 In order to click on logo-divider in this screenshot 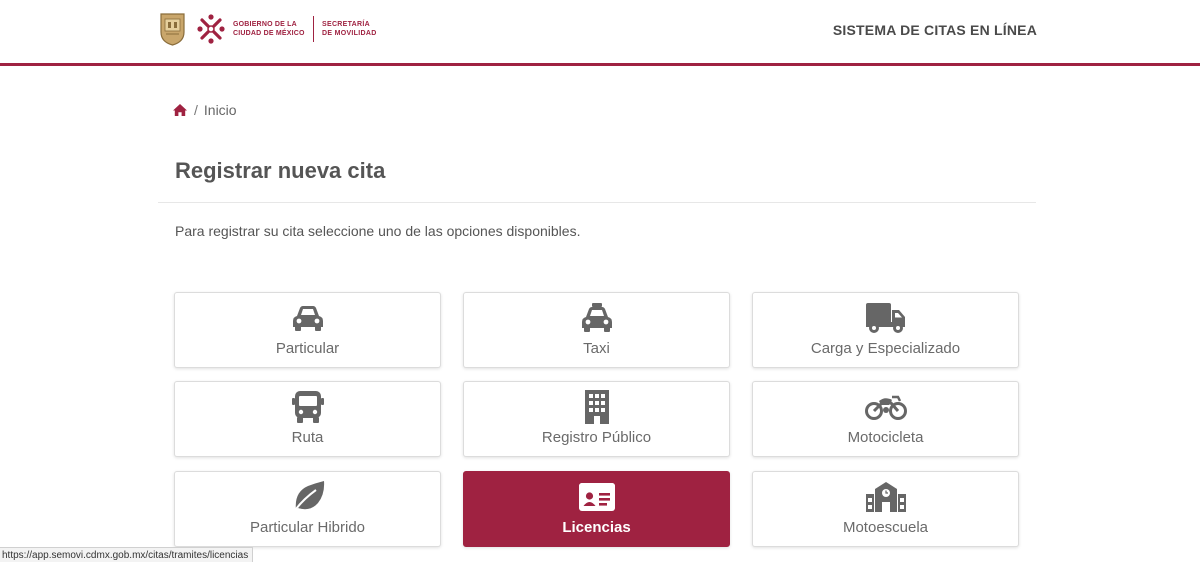, I will do `click(313, 29)`.